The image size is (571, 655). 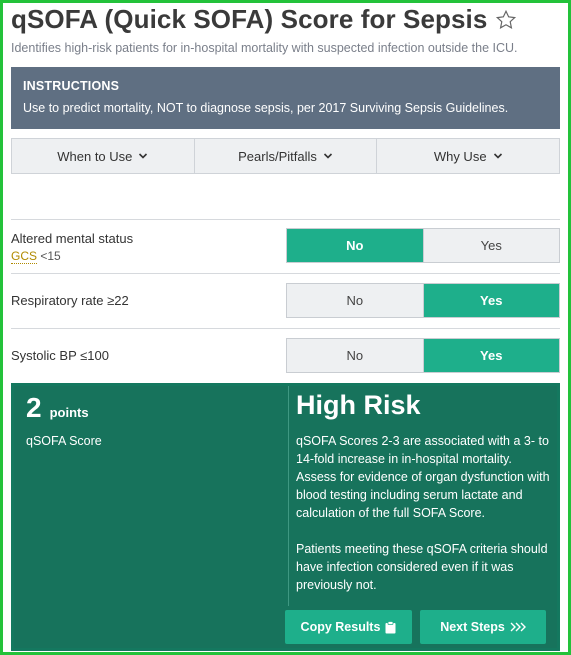 I want to click on score-unit: points, so click(x=69, y=412).